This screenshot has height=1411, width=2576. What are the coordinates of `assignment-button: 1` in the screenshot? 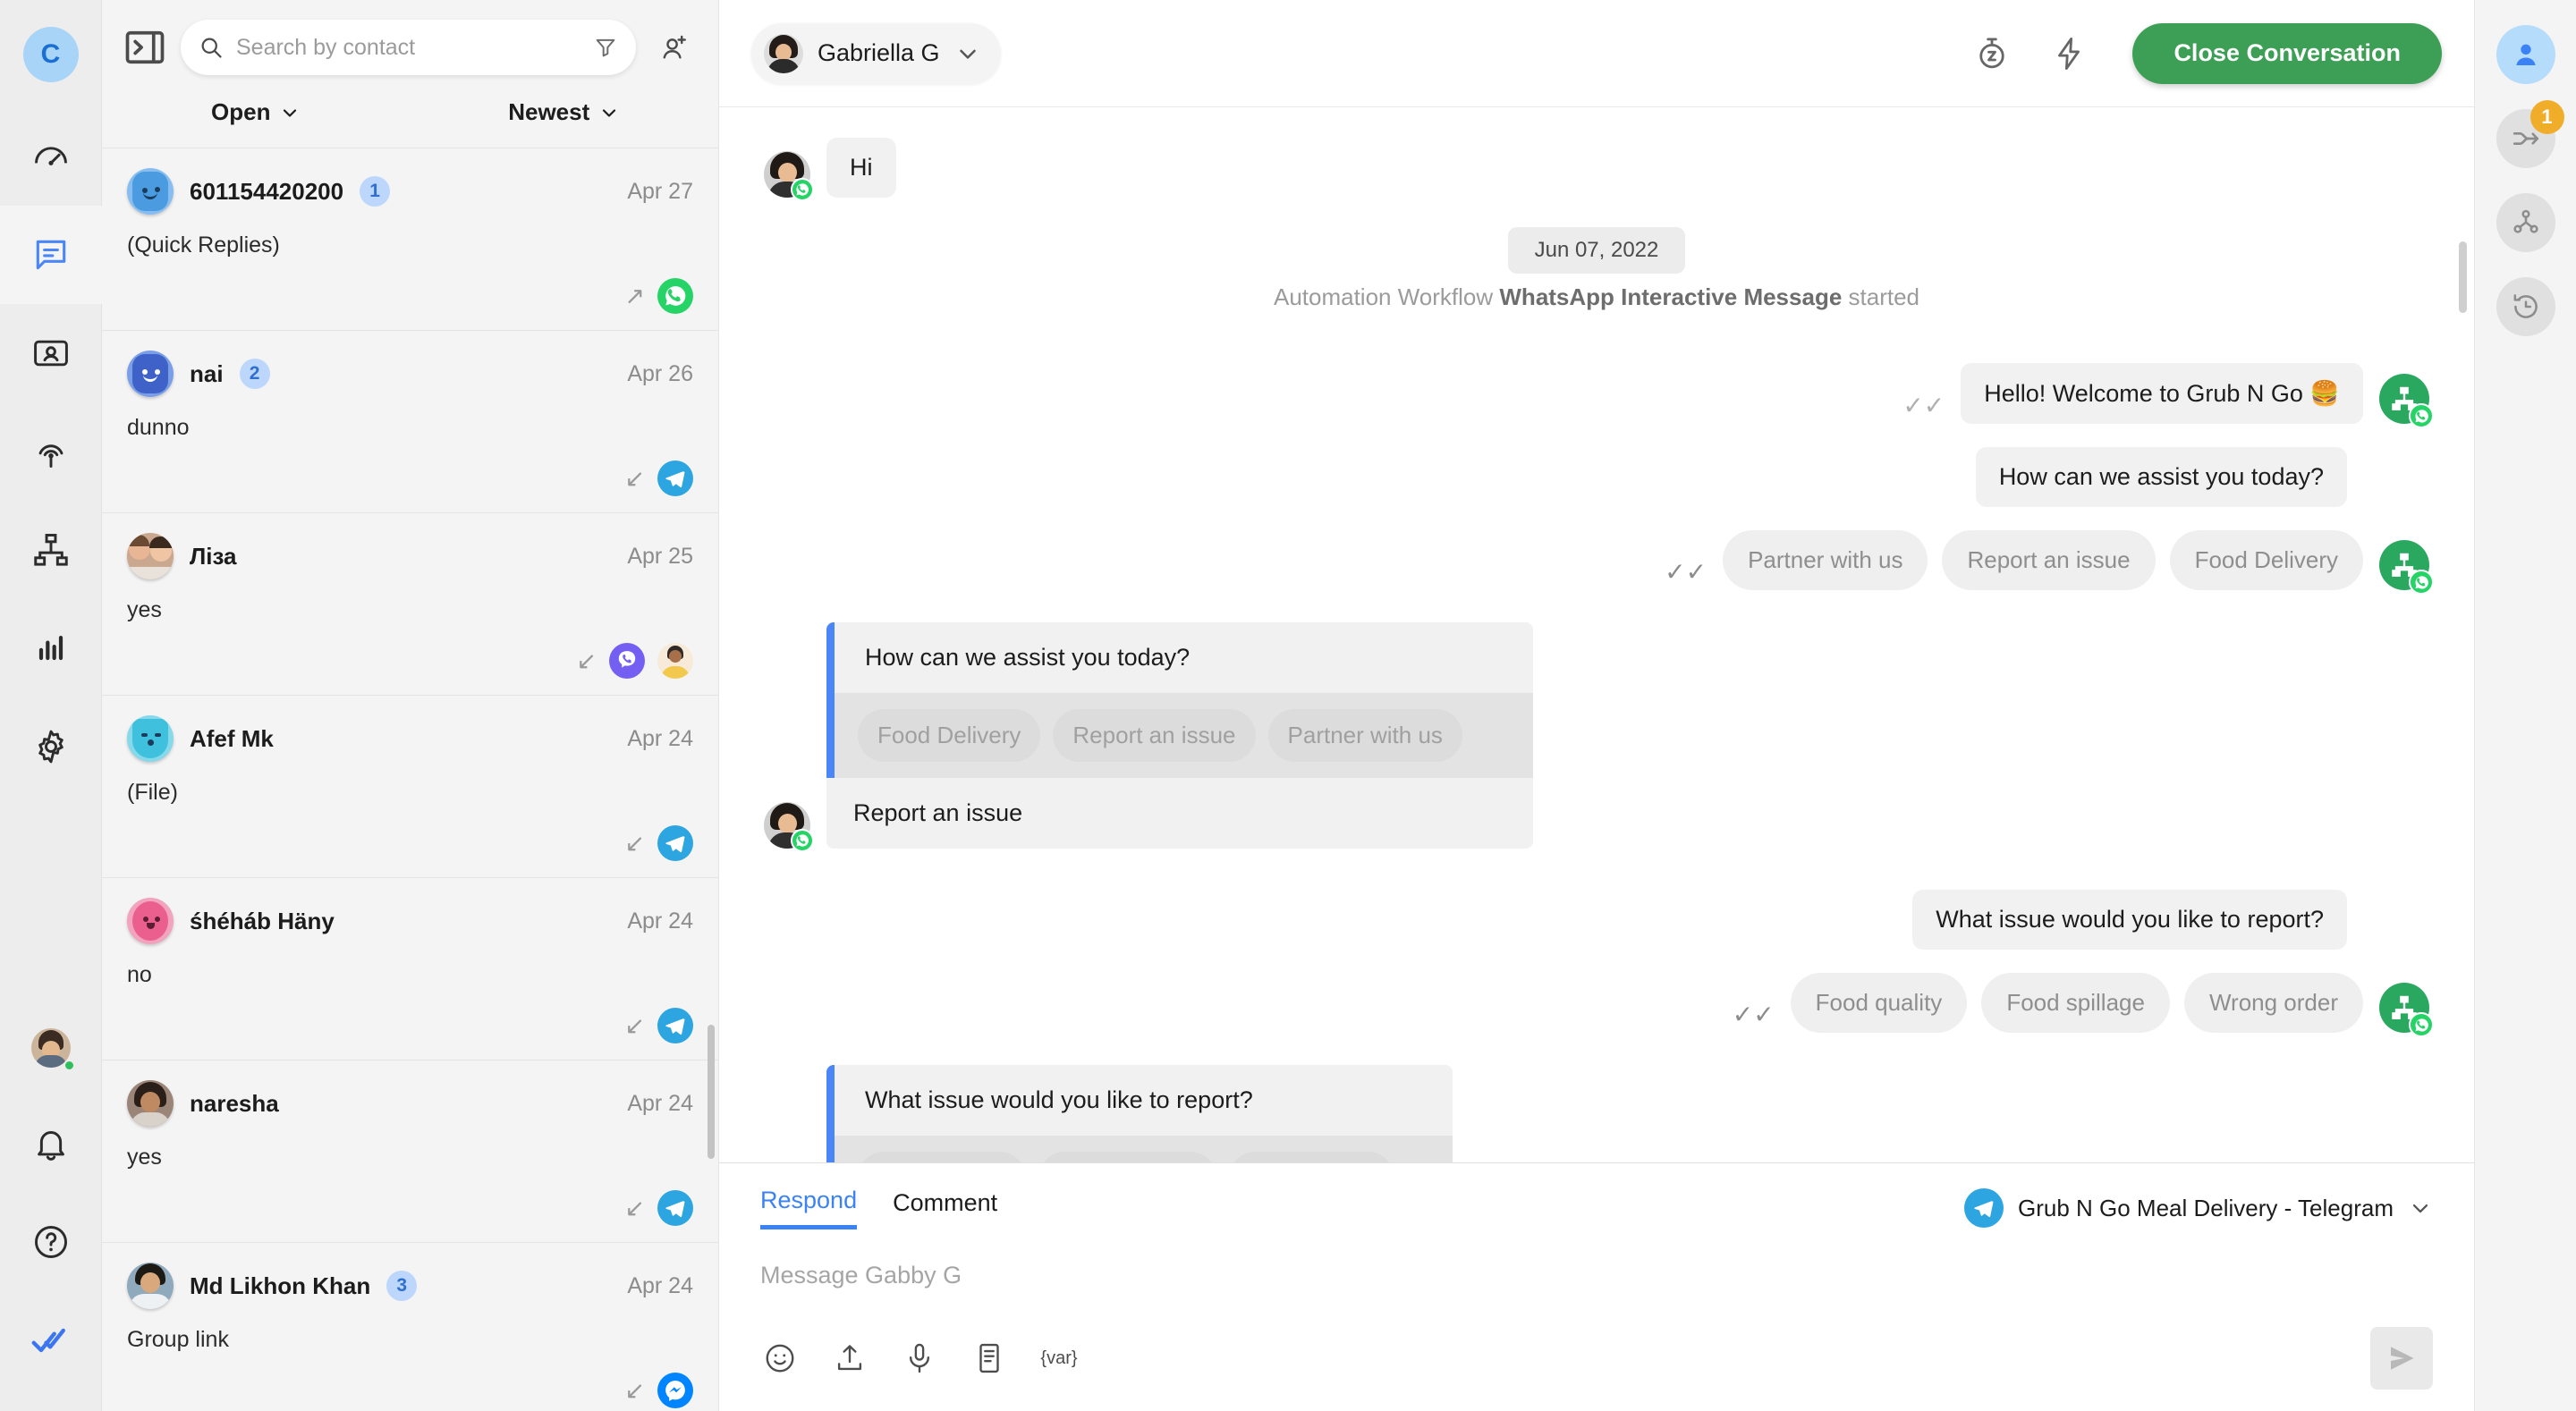 It's located at (2530, 134).